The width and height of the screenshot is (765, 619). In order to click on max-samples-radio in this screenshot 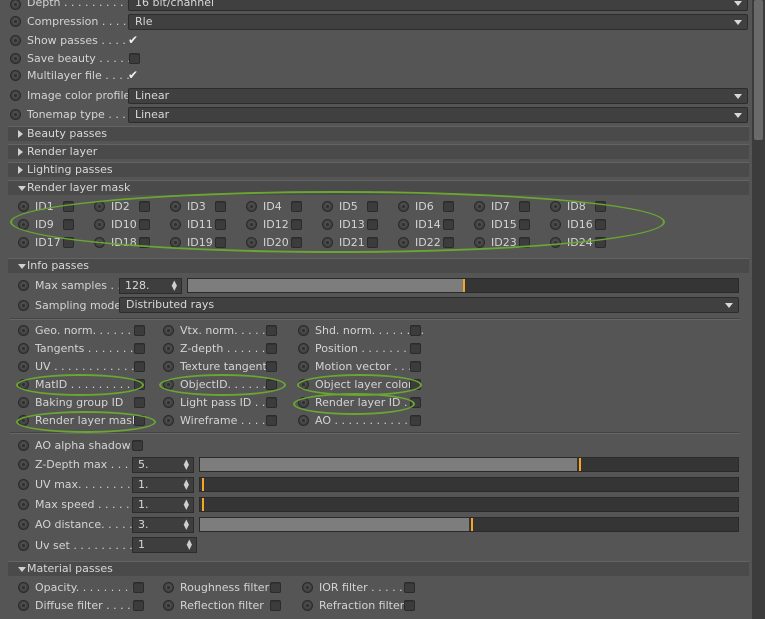, I will do `click(23, 285)`.